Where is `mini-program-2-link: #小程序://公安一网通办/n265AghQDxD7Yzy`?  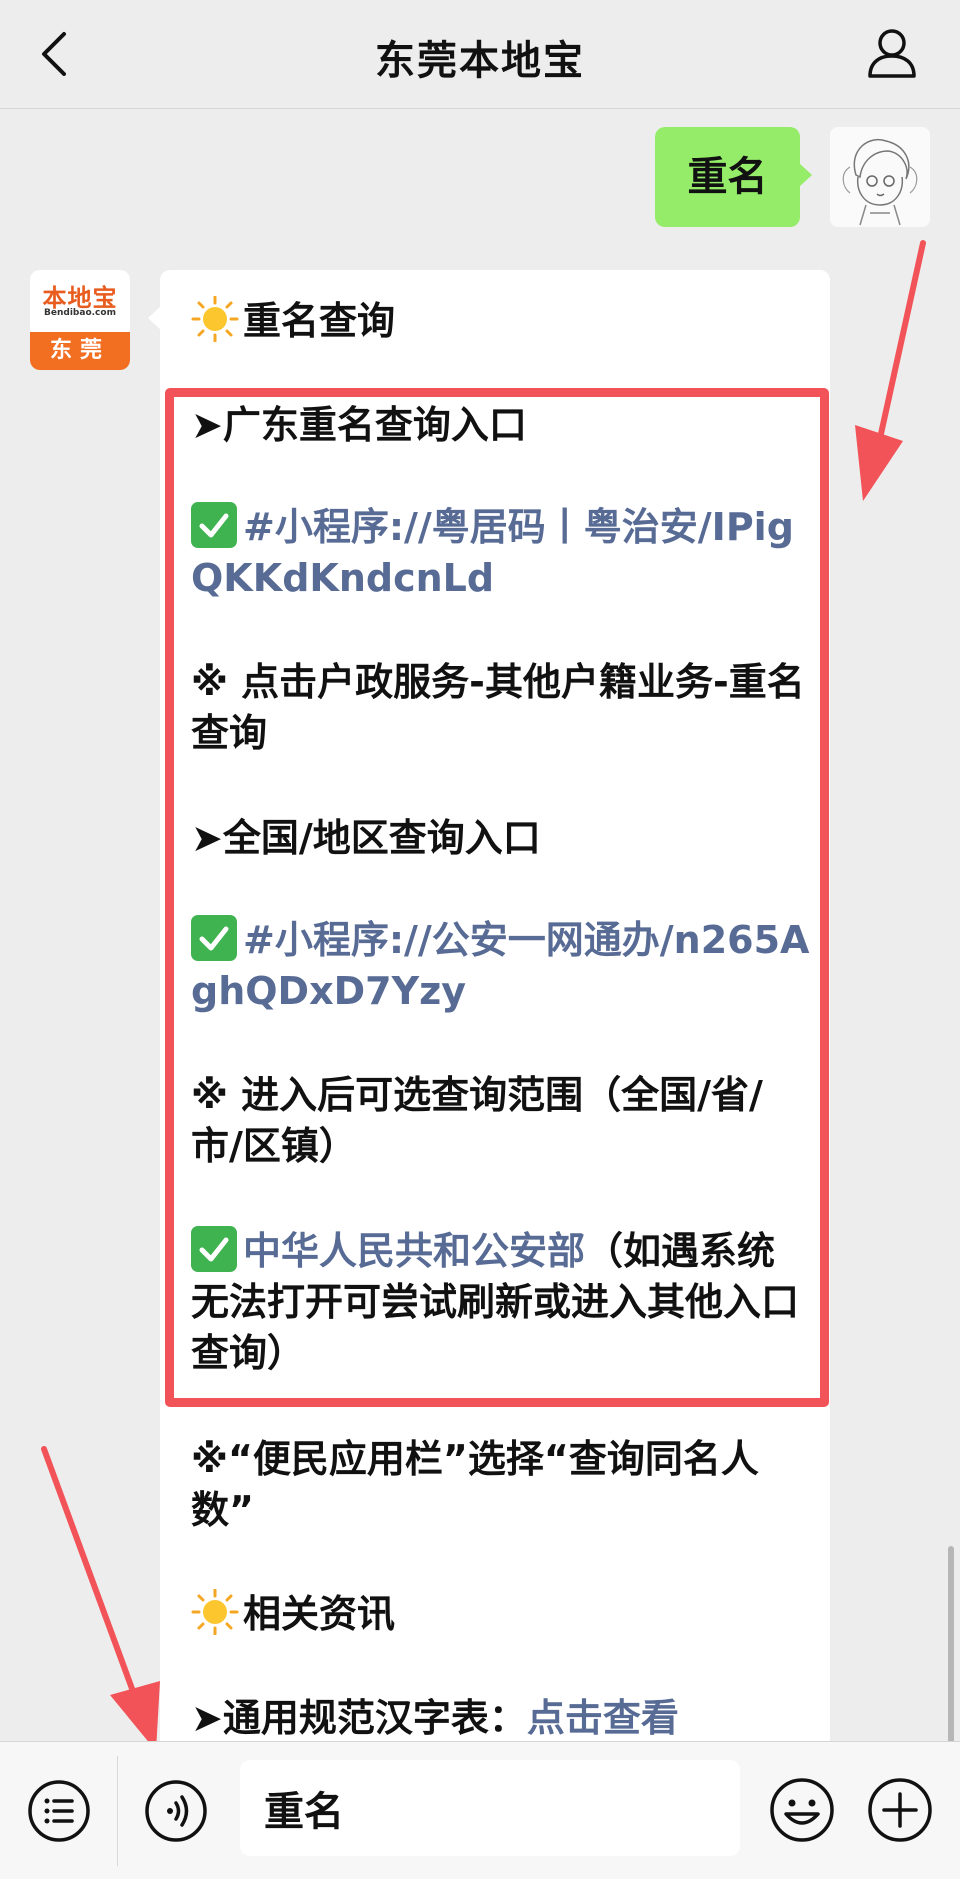 mini-program-2-link: #小程序://公安一网通办/n265AghQDxD7Yzy is located at coordinates (500, 965).